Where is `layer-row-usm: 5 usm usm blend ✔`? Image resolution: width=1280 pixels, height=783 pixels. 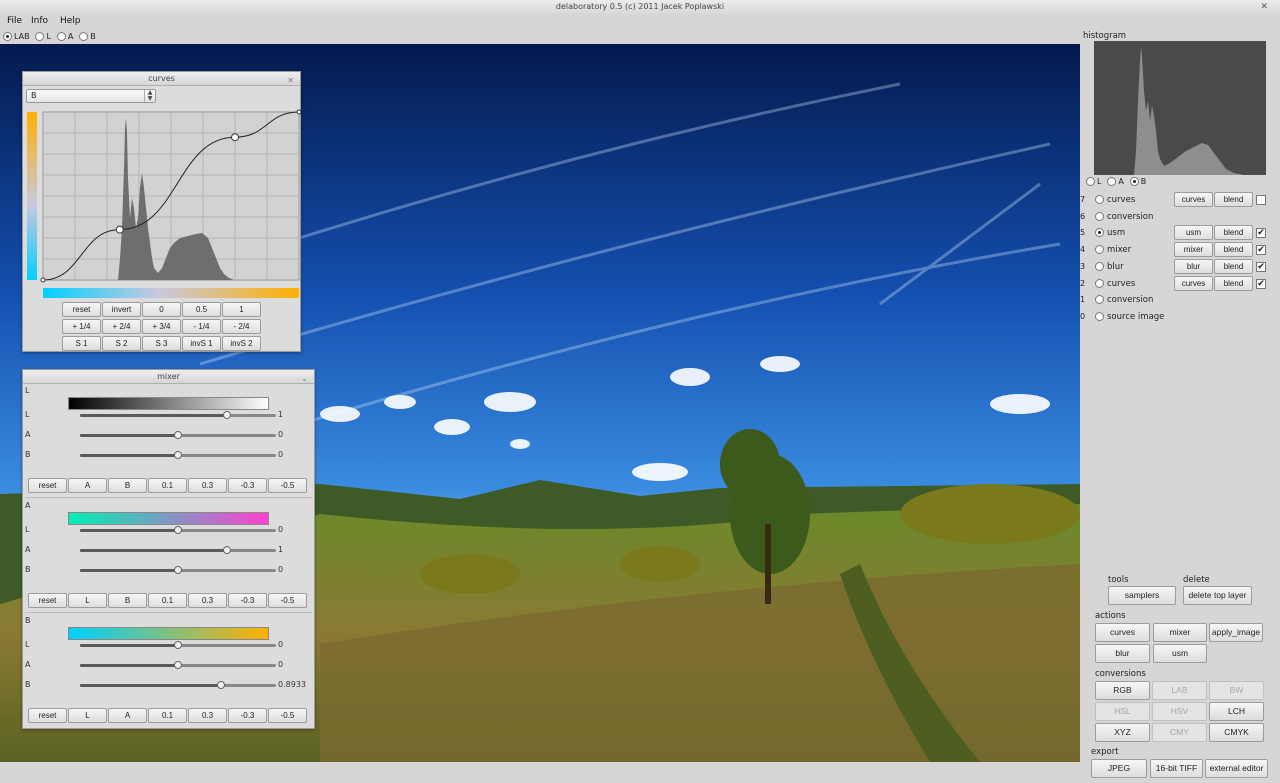
layer-row-usm: 5 usm usm blend ✔ is located at coordinates (1180, 233).